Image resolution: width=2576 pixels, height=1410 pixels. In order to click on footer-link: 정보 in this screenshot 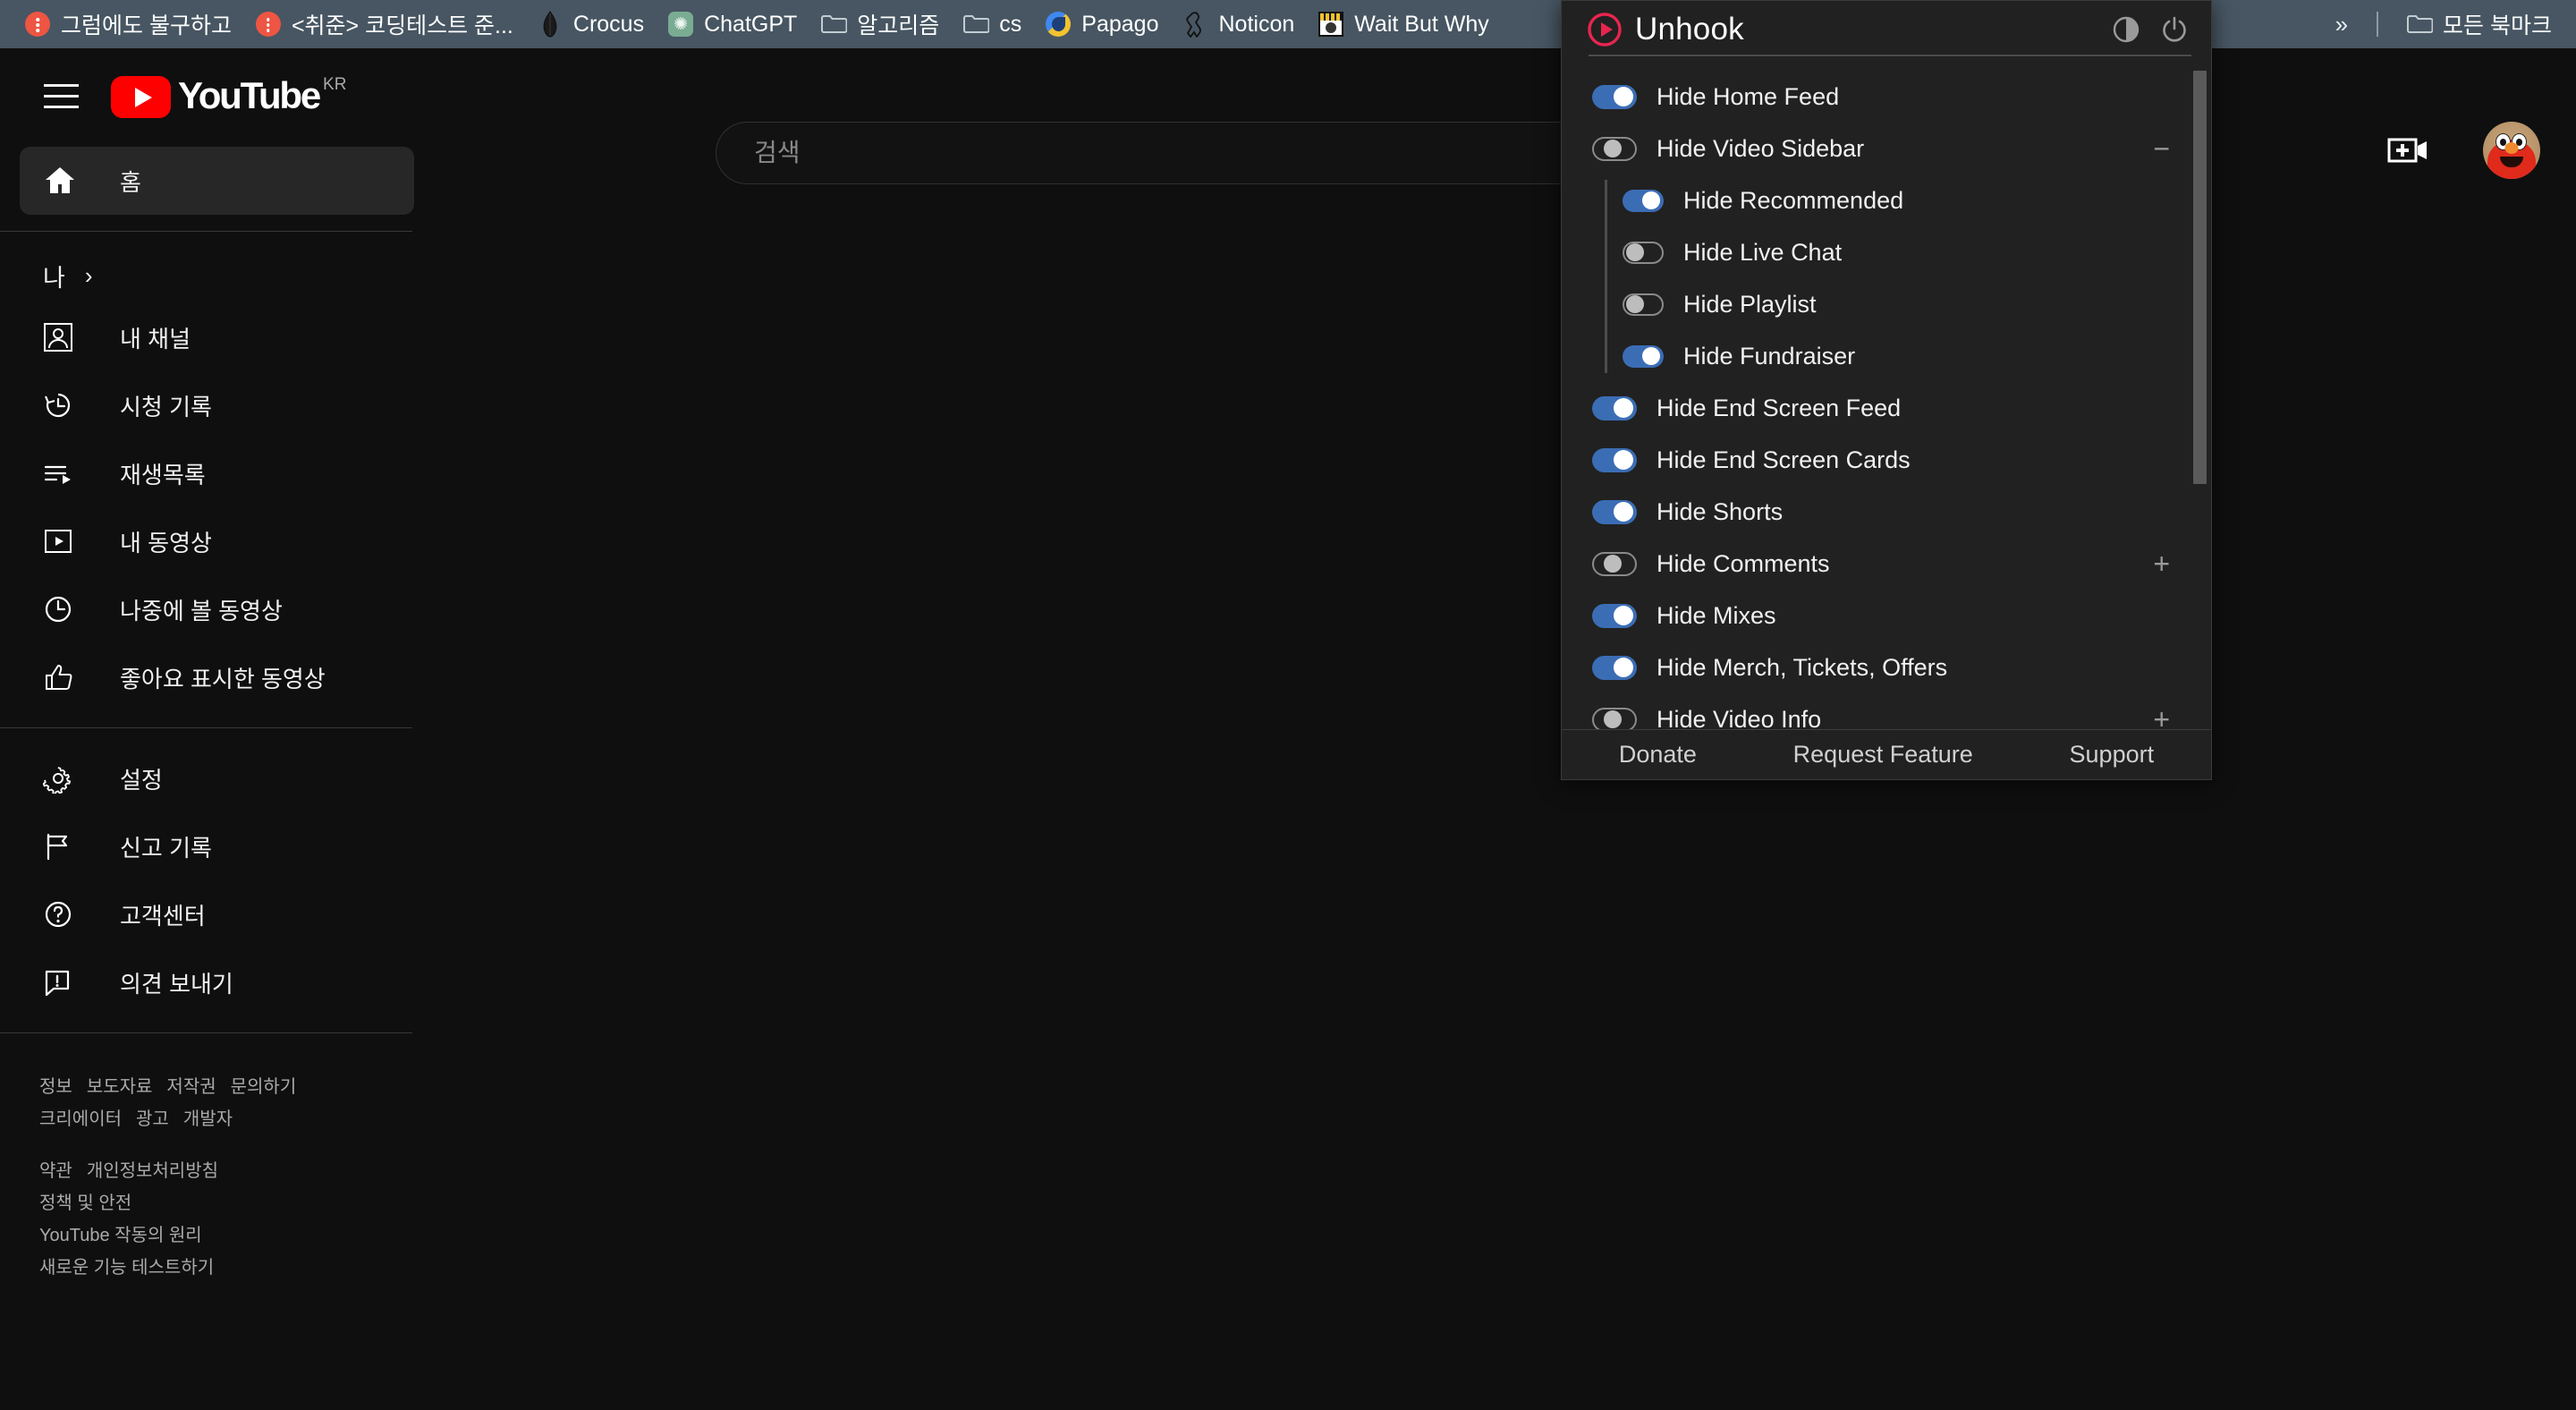, I will do `click(55, 1087)`.